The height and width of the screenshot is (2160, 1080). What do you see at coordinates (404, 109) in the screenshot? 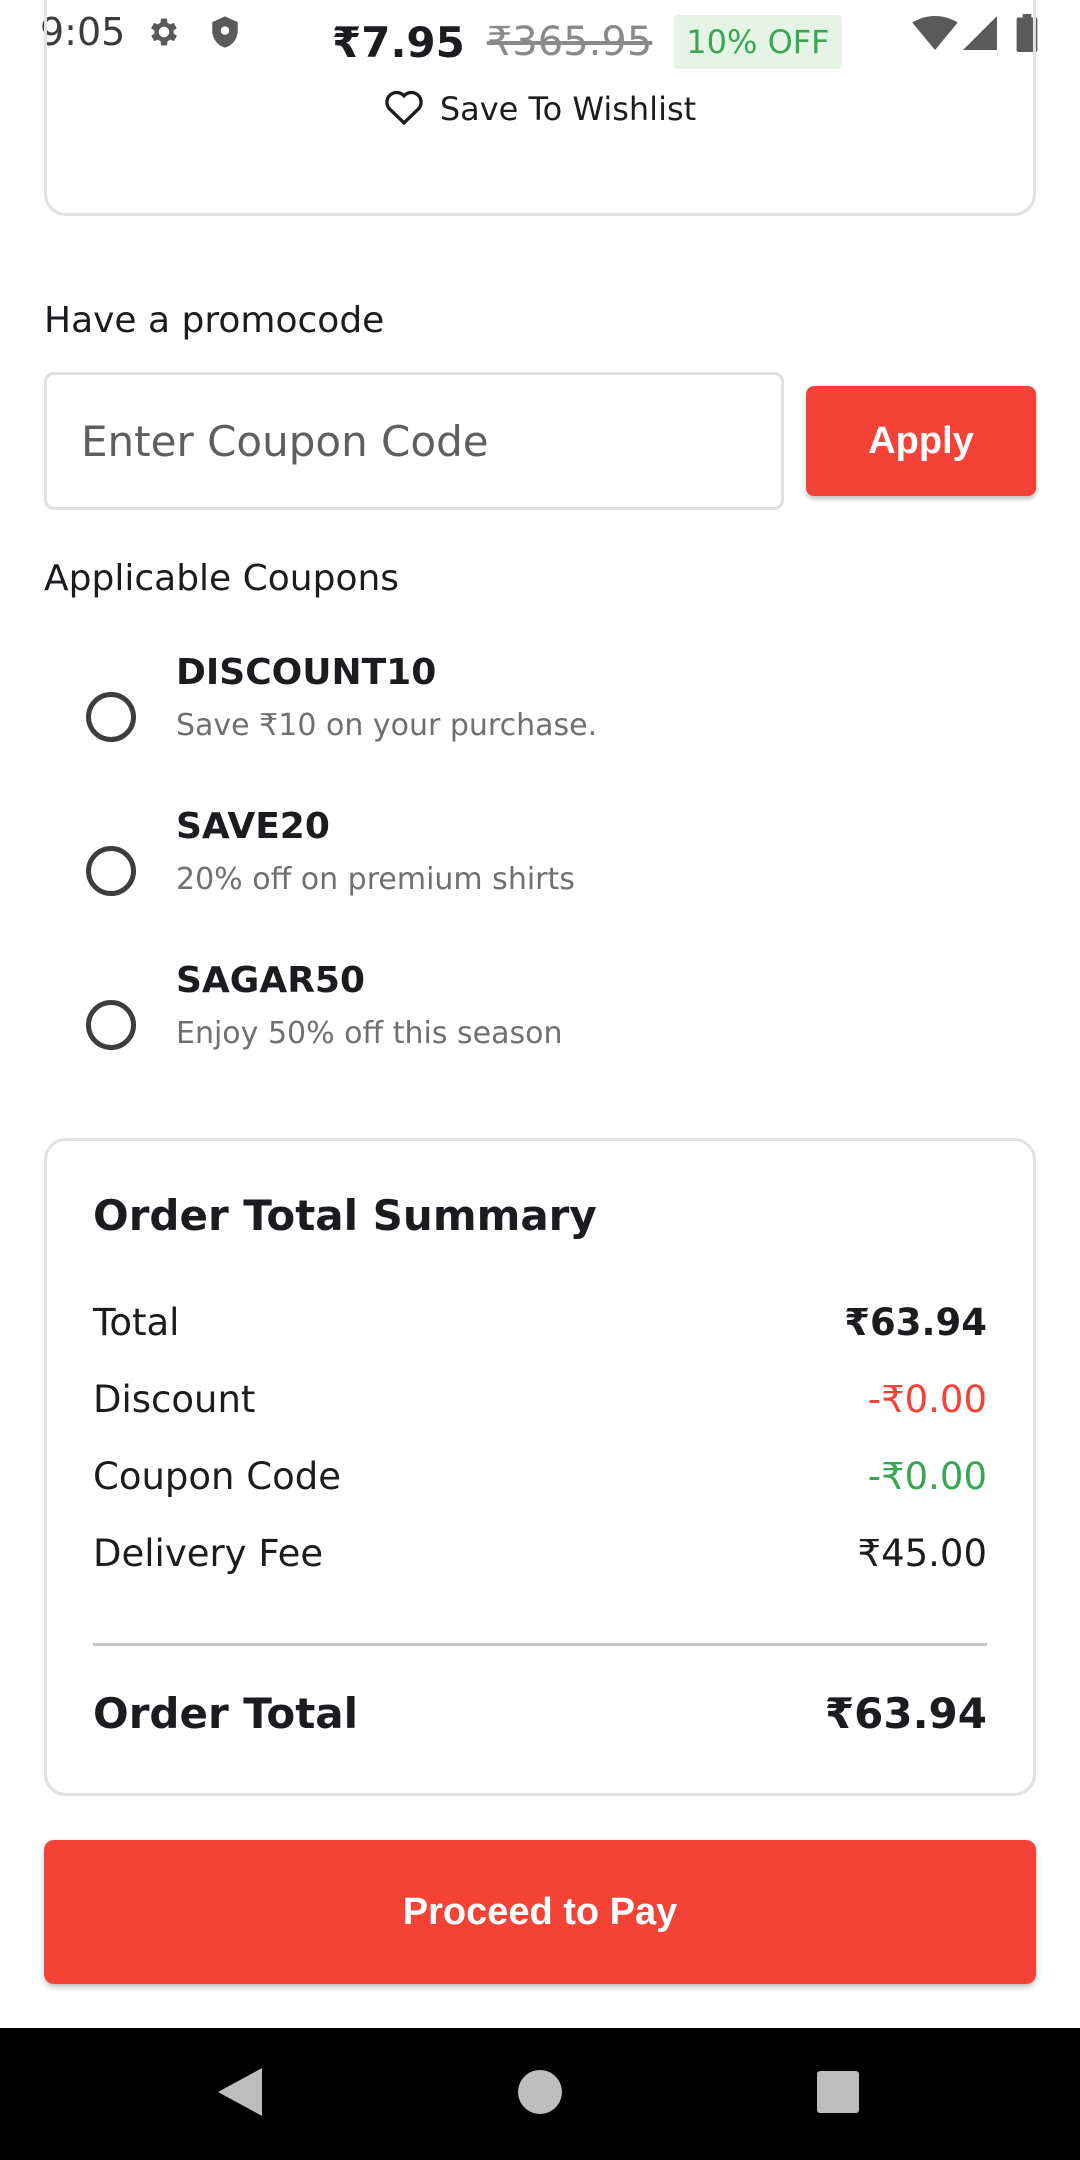
I see `heart-icon` at bounding box center [404, 109].